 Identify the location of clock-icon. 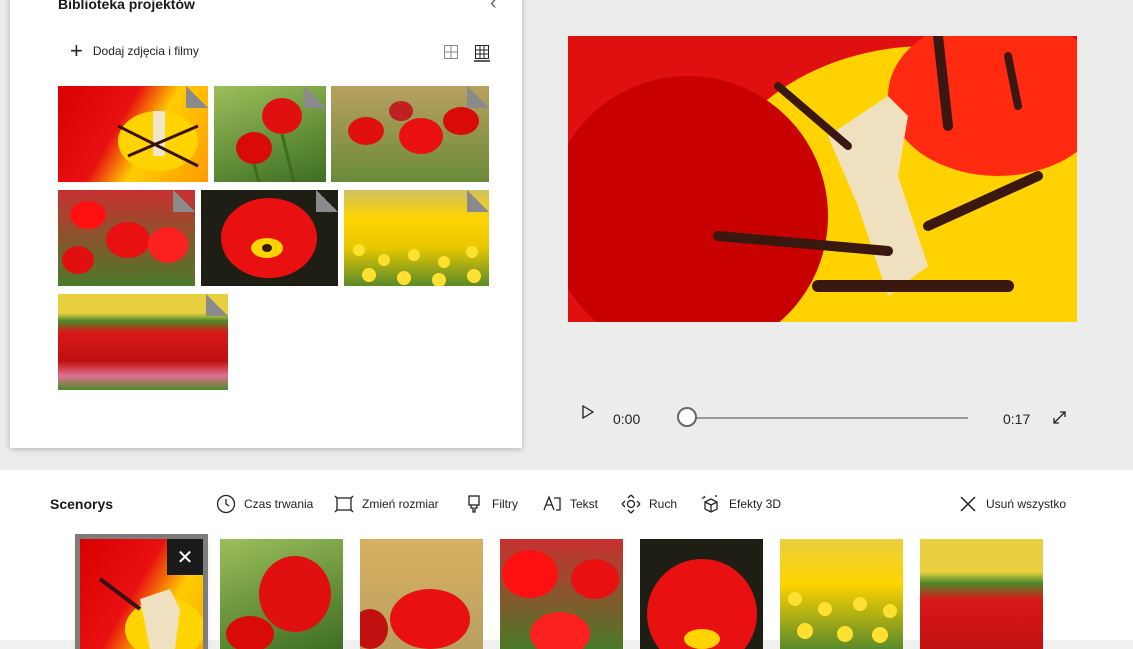
(226, 504).